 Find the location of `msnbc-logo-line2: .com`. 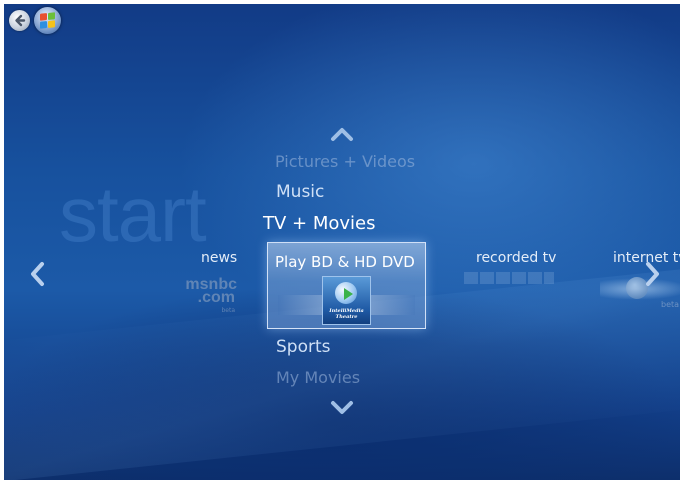

msnbc-logo-line2: .com is located at coordinates (216, 297).